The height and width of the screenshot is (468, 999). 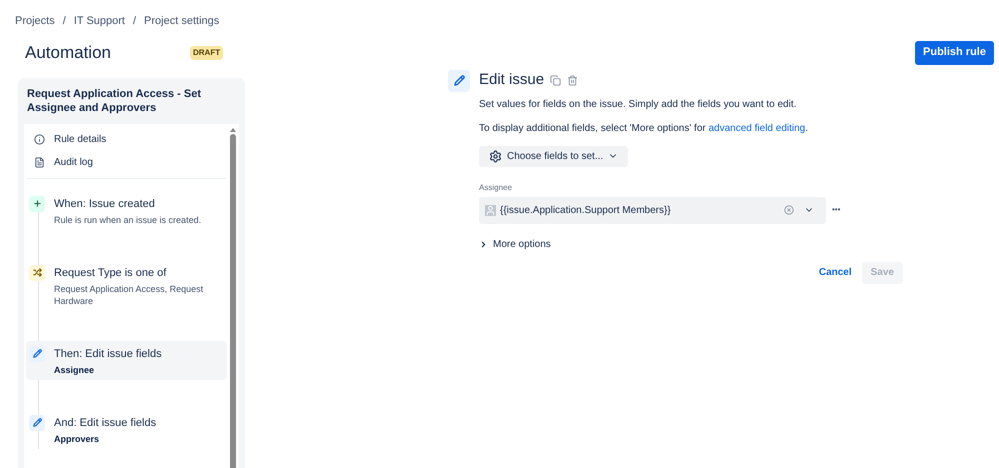 What do you see at coordinates (75, 370) in the screenshot?
I see `step-detail: Assignee` at bounding box center [75, 370].